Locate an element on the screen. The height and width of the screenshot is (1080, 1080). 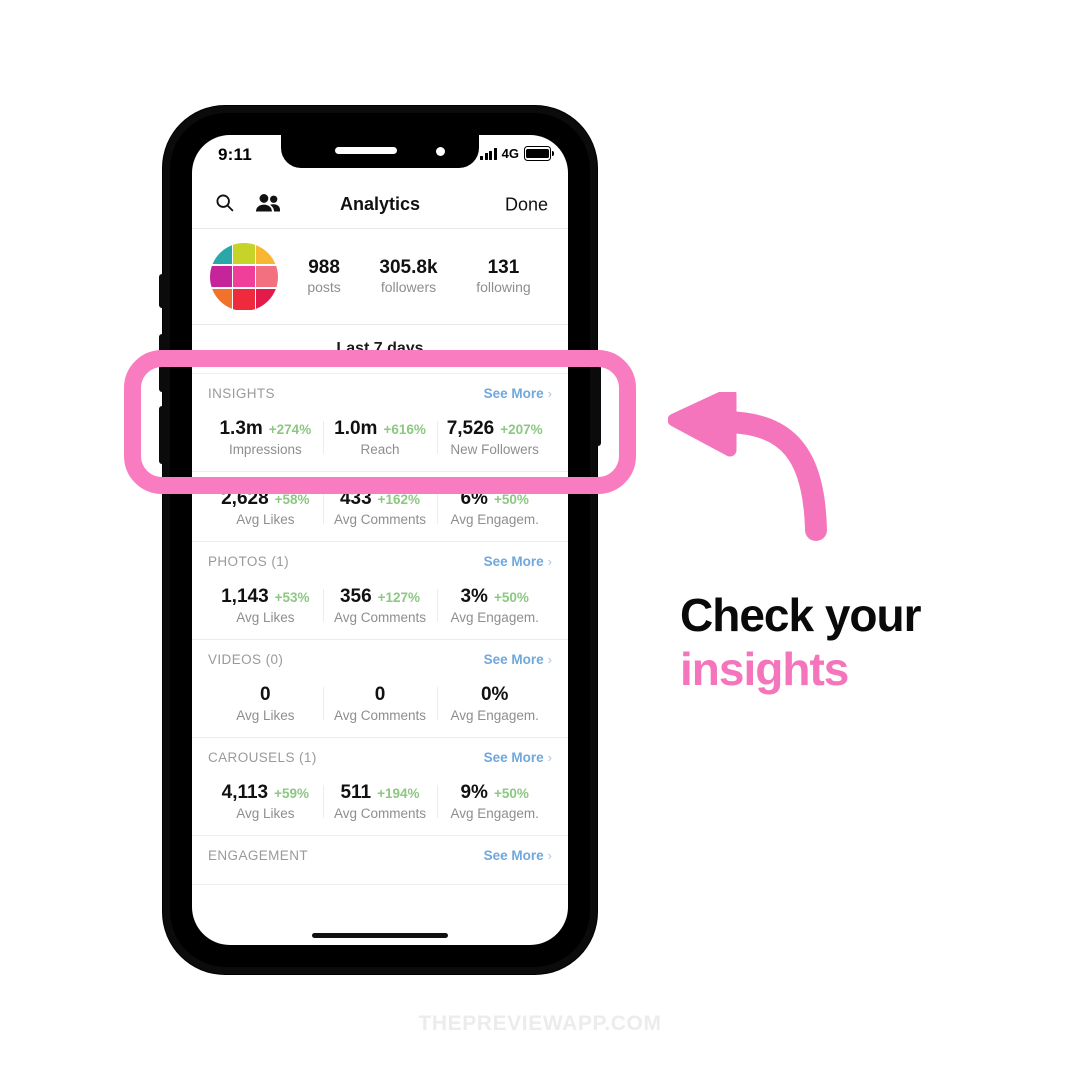
metric-label: Reach is located at coordinates (380, 449).